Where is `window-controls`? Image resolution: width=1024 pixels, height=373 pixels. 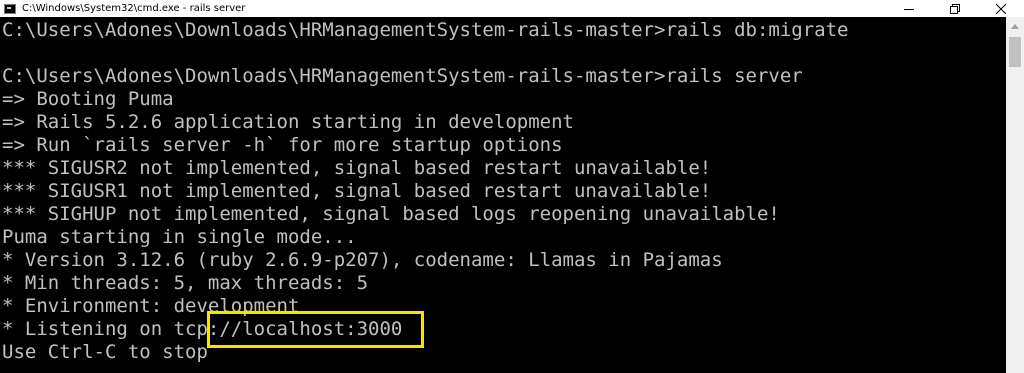
window-controls is located at coordinates (955, 8).